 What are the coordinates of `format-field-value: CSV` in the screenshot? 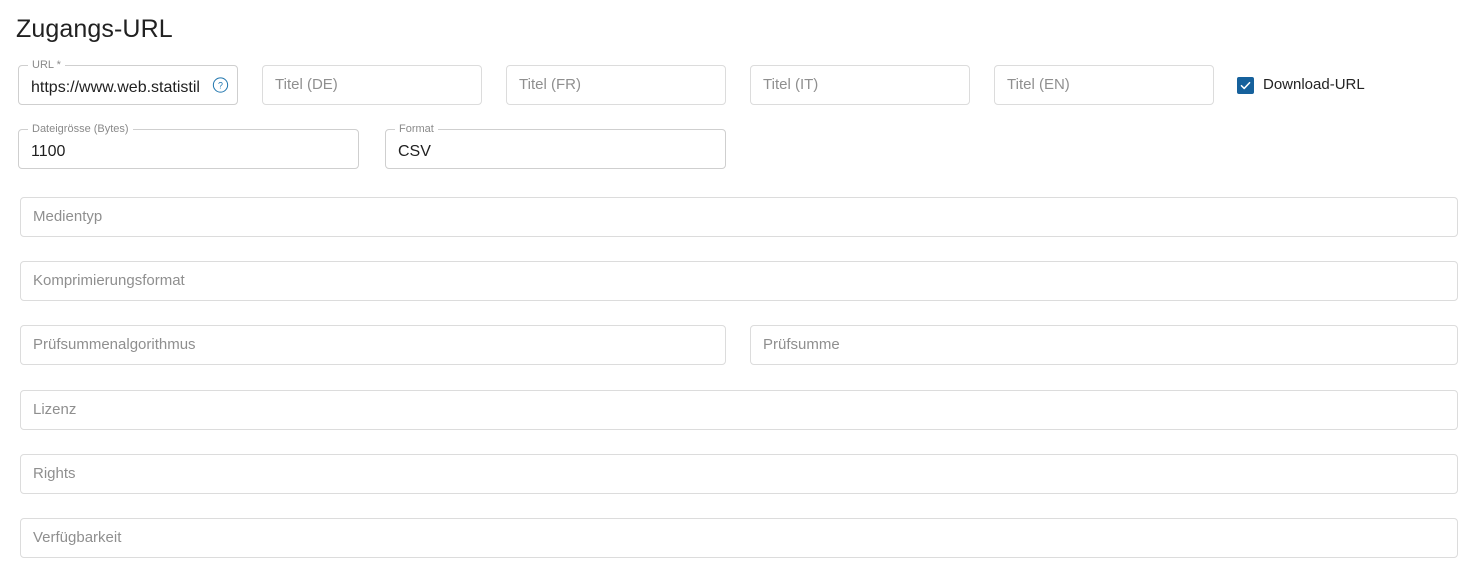 It's located at (414, 152).